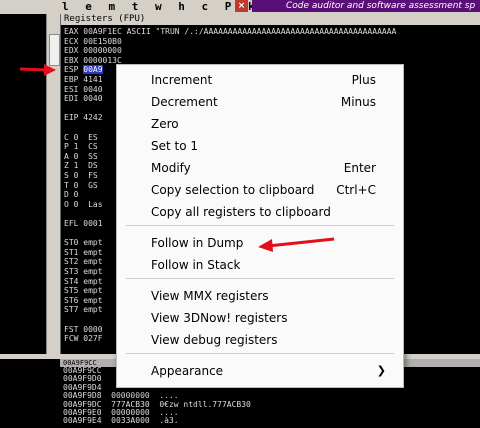 This screenshot has height=428, width=480. I want to click on chevron-right-icon: ❯, so click(381, 370).